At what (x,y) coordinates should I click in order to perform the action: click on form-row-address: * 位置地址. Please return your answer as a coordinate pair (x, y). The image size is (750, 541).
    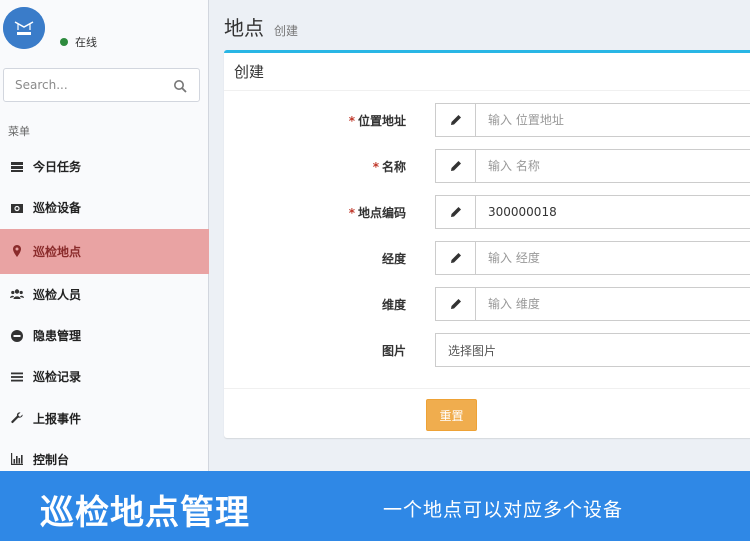
    Looking at the image, I should click on (487, 120).